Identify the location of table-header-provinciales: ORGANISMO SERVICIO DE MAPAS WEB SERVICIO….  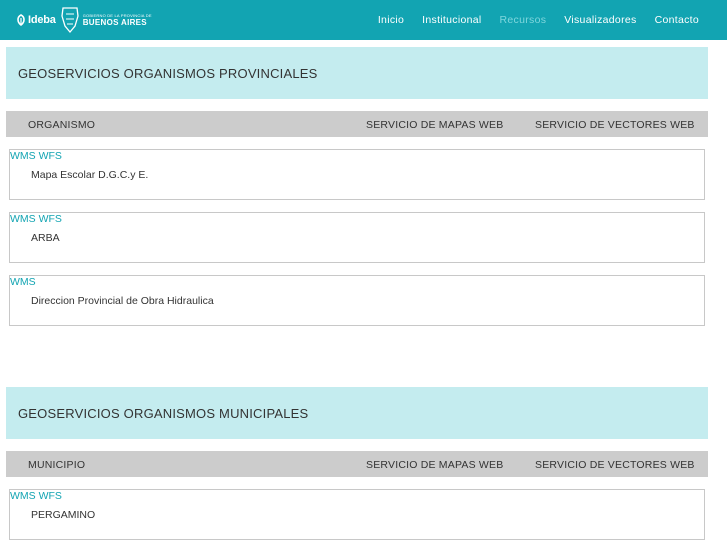
(357, 124).